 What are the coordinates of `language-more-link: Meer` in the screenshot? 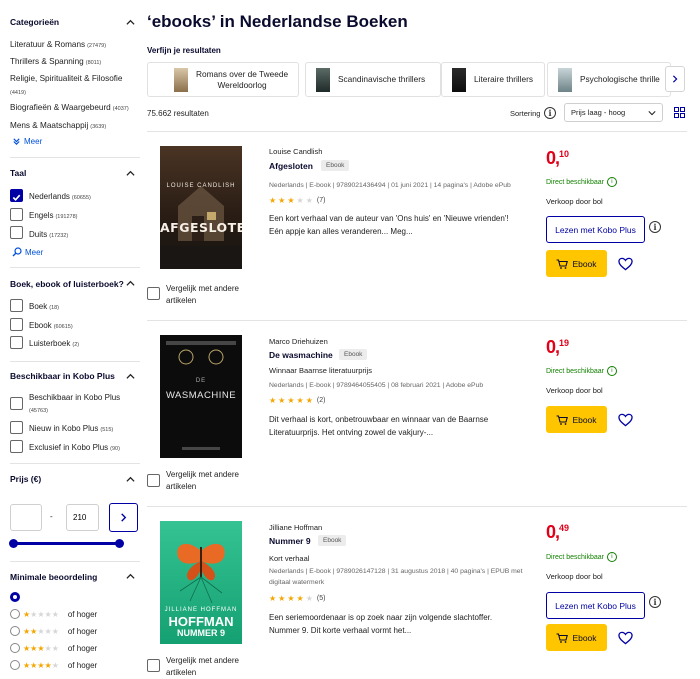 It's located at (27, 252).